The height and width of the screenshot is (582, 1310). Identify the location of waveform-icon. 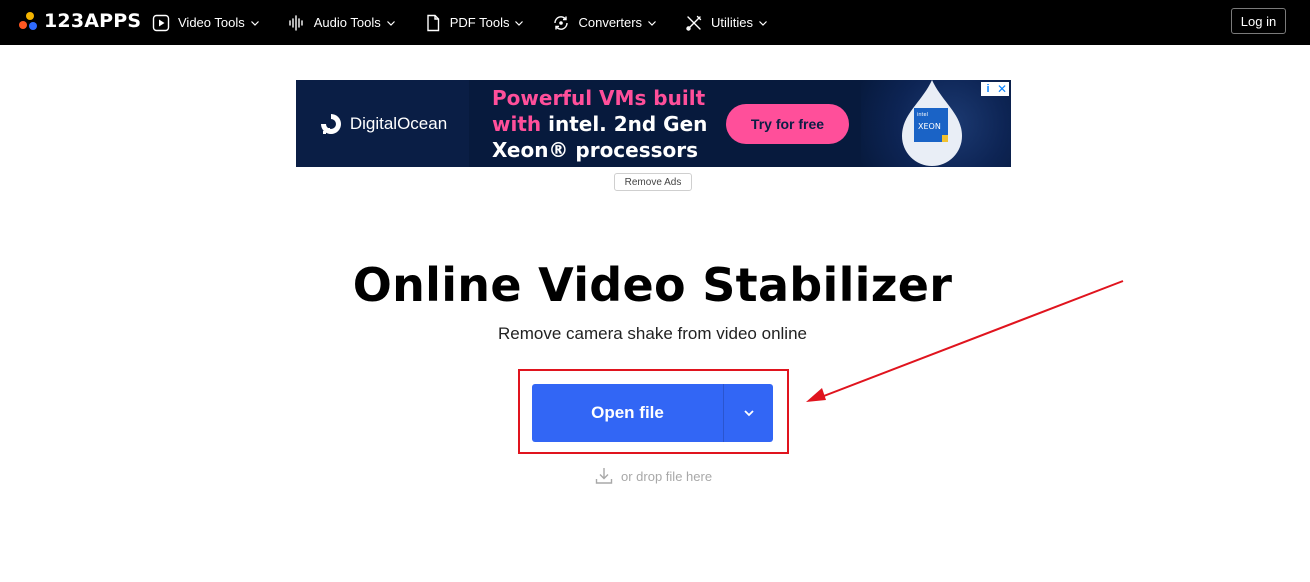
(296, 22).